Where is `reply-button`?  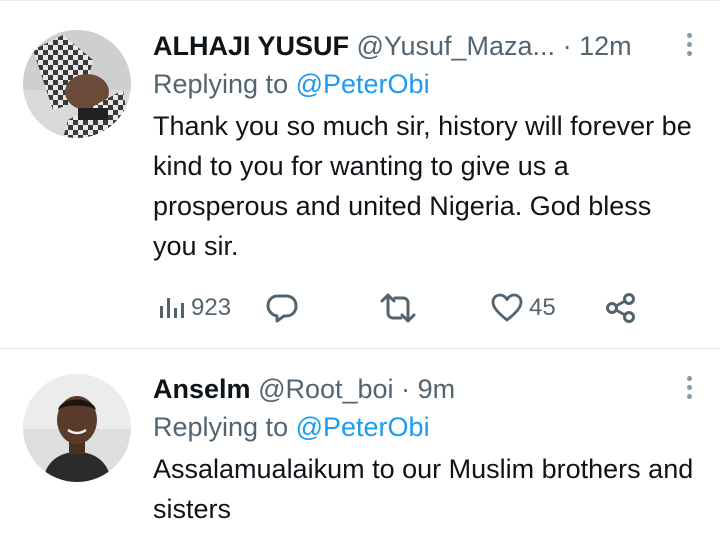
reply-button is located at coordinates (282, 308).